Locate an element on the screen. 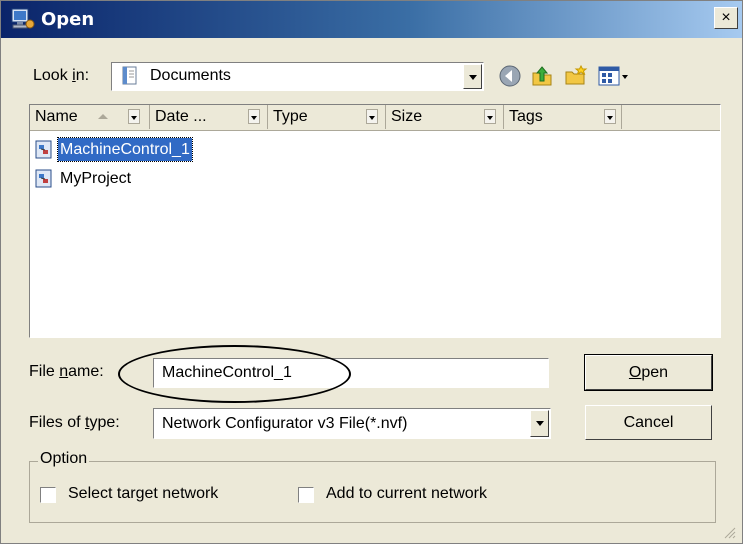 This screenshot has width=743, height=544. look-in-value: Documents is located at coordinates (190, 75).